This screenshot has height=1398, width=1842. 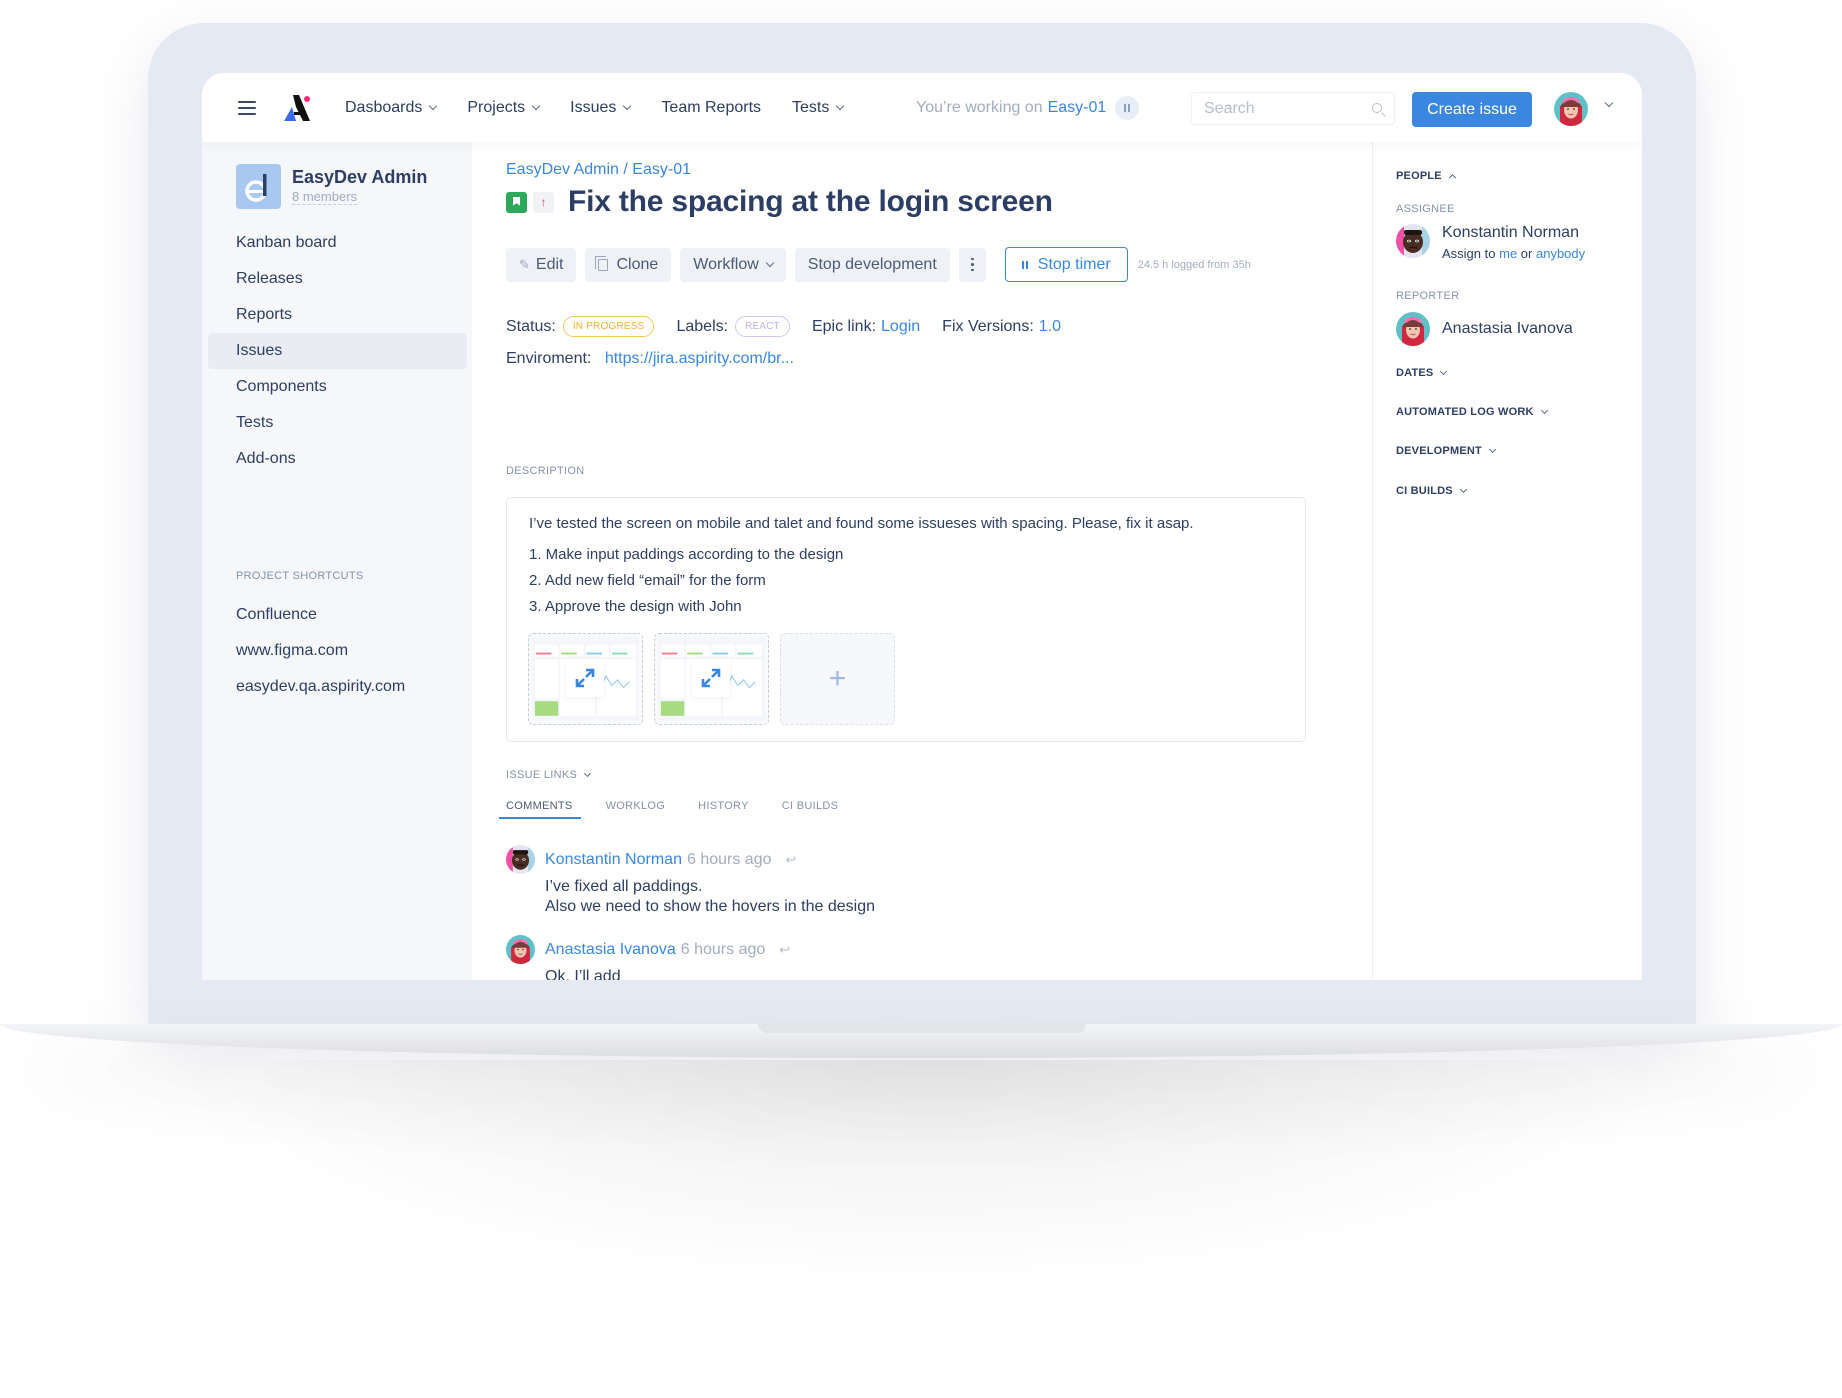 I want to click on add-attachment-button: +, so click(x=837, y=679).